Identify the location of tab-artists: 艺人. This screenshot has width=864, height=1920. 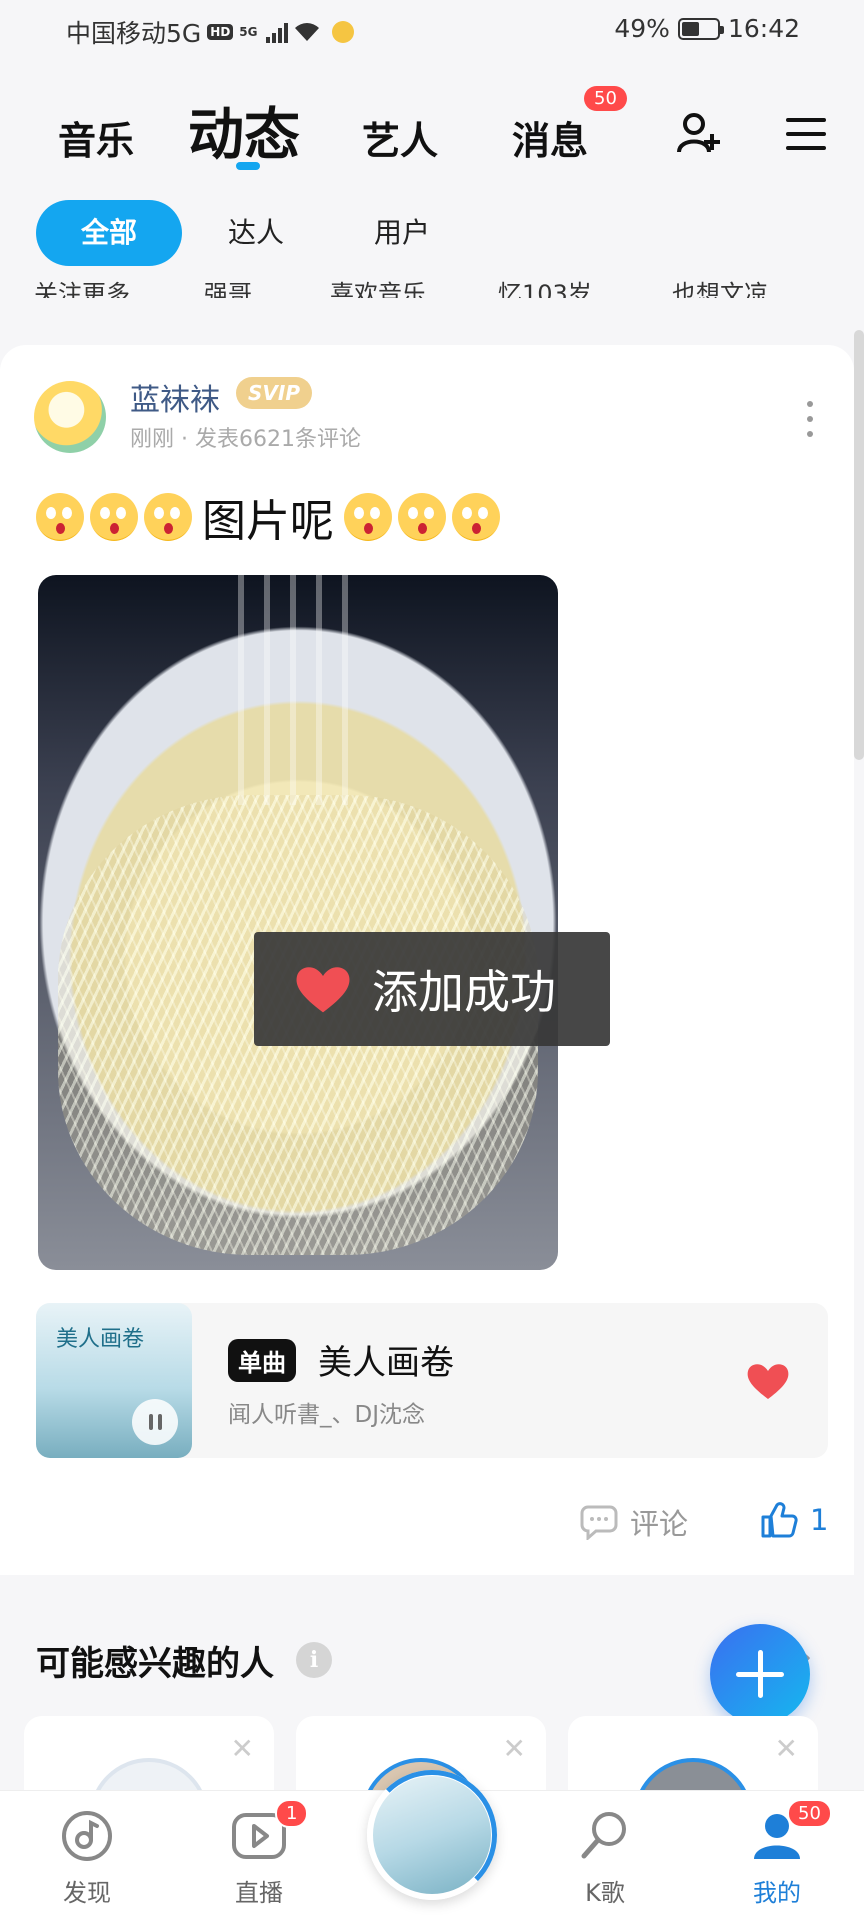
(400, 137).